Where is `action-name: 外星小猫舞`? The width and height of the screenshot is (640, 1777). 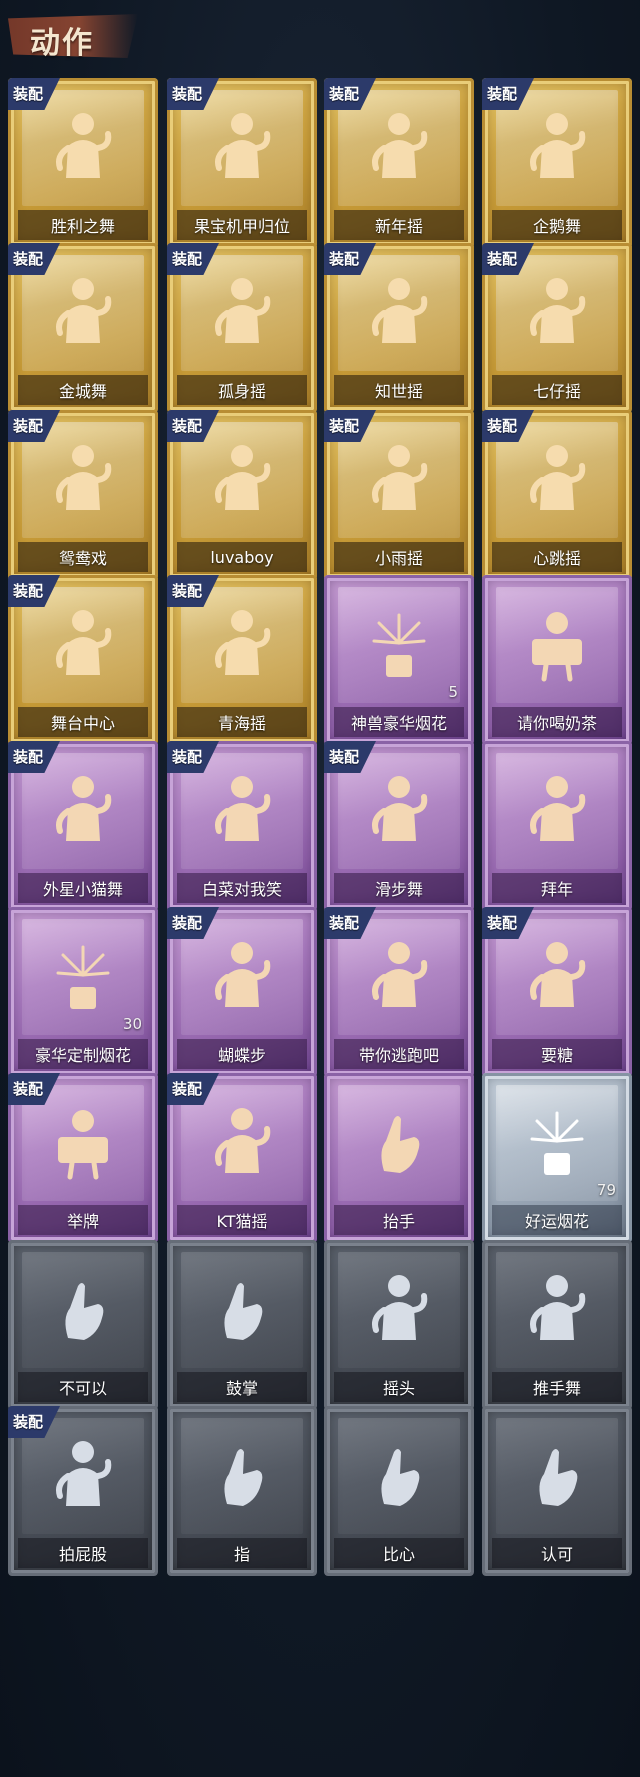 action-name: 外星小猫舞 is located at coordinates (82, 889).